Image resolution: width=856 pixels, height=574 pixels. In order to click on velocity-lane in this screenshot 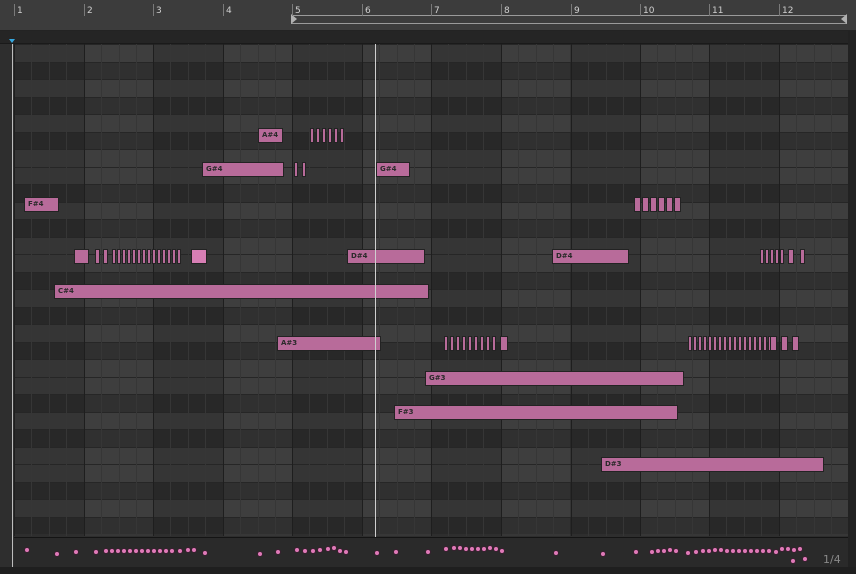, I will do `click(431, 552)`.